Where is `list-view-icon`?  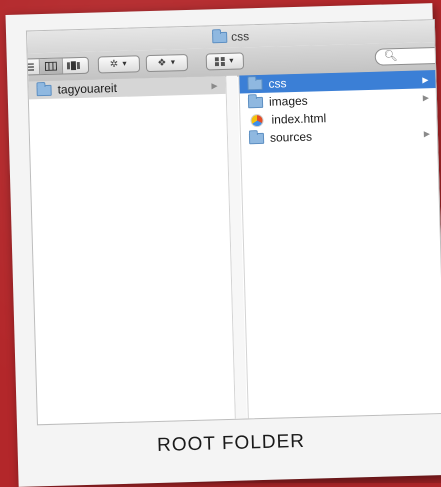 list-view-icon is located at coordinates (30, 67).